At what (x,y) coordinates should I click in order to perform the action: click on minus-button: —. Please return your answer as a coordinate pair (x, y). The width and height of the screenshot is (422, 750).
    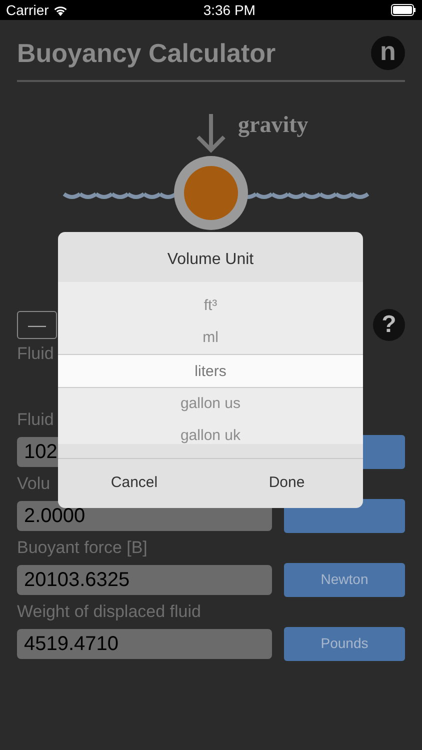
    Looking at the image, I should click on (37, 325).